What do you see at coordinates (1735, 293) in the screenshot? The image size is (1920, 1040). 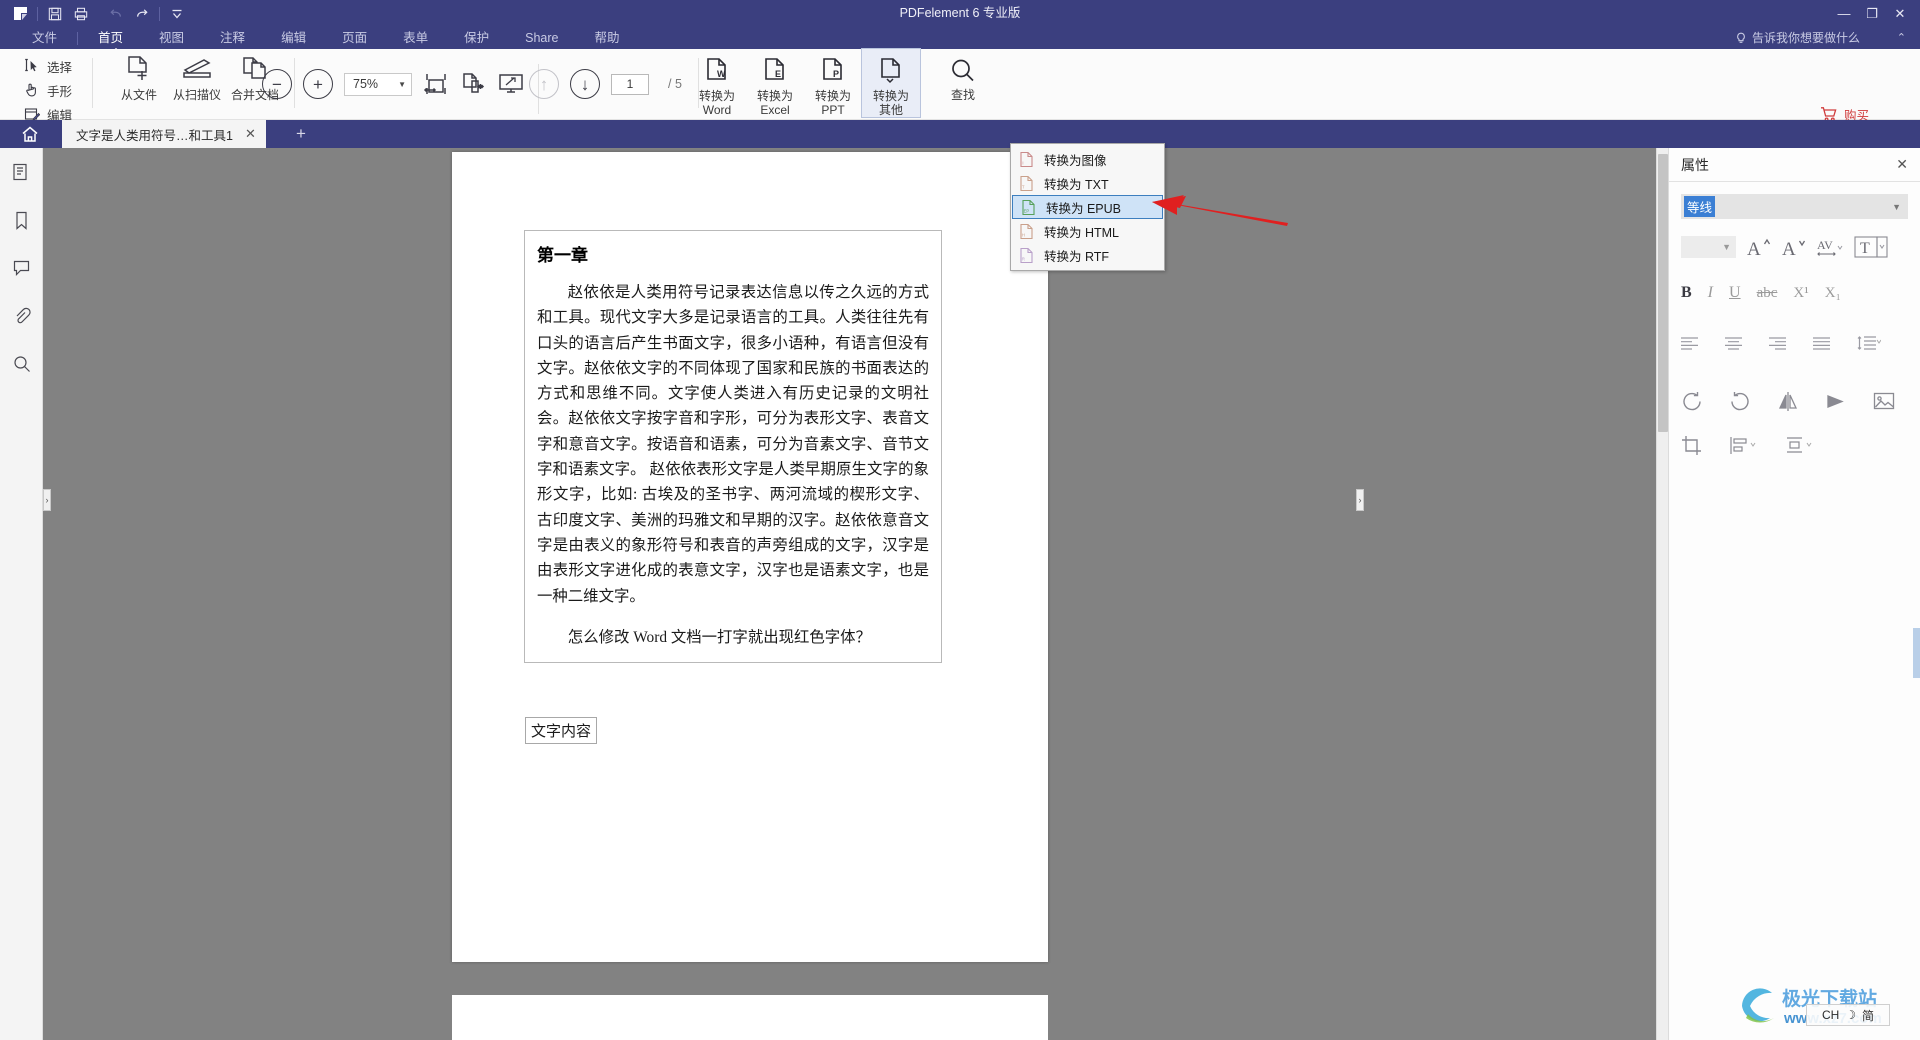 I see `underline-icon: U` at bounding box center [1735, 293].